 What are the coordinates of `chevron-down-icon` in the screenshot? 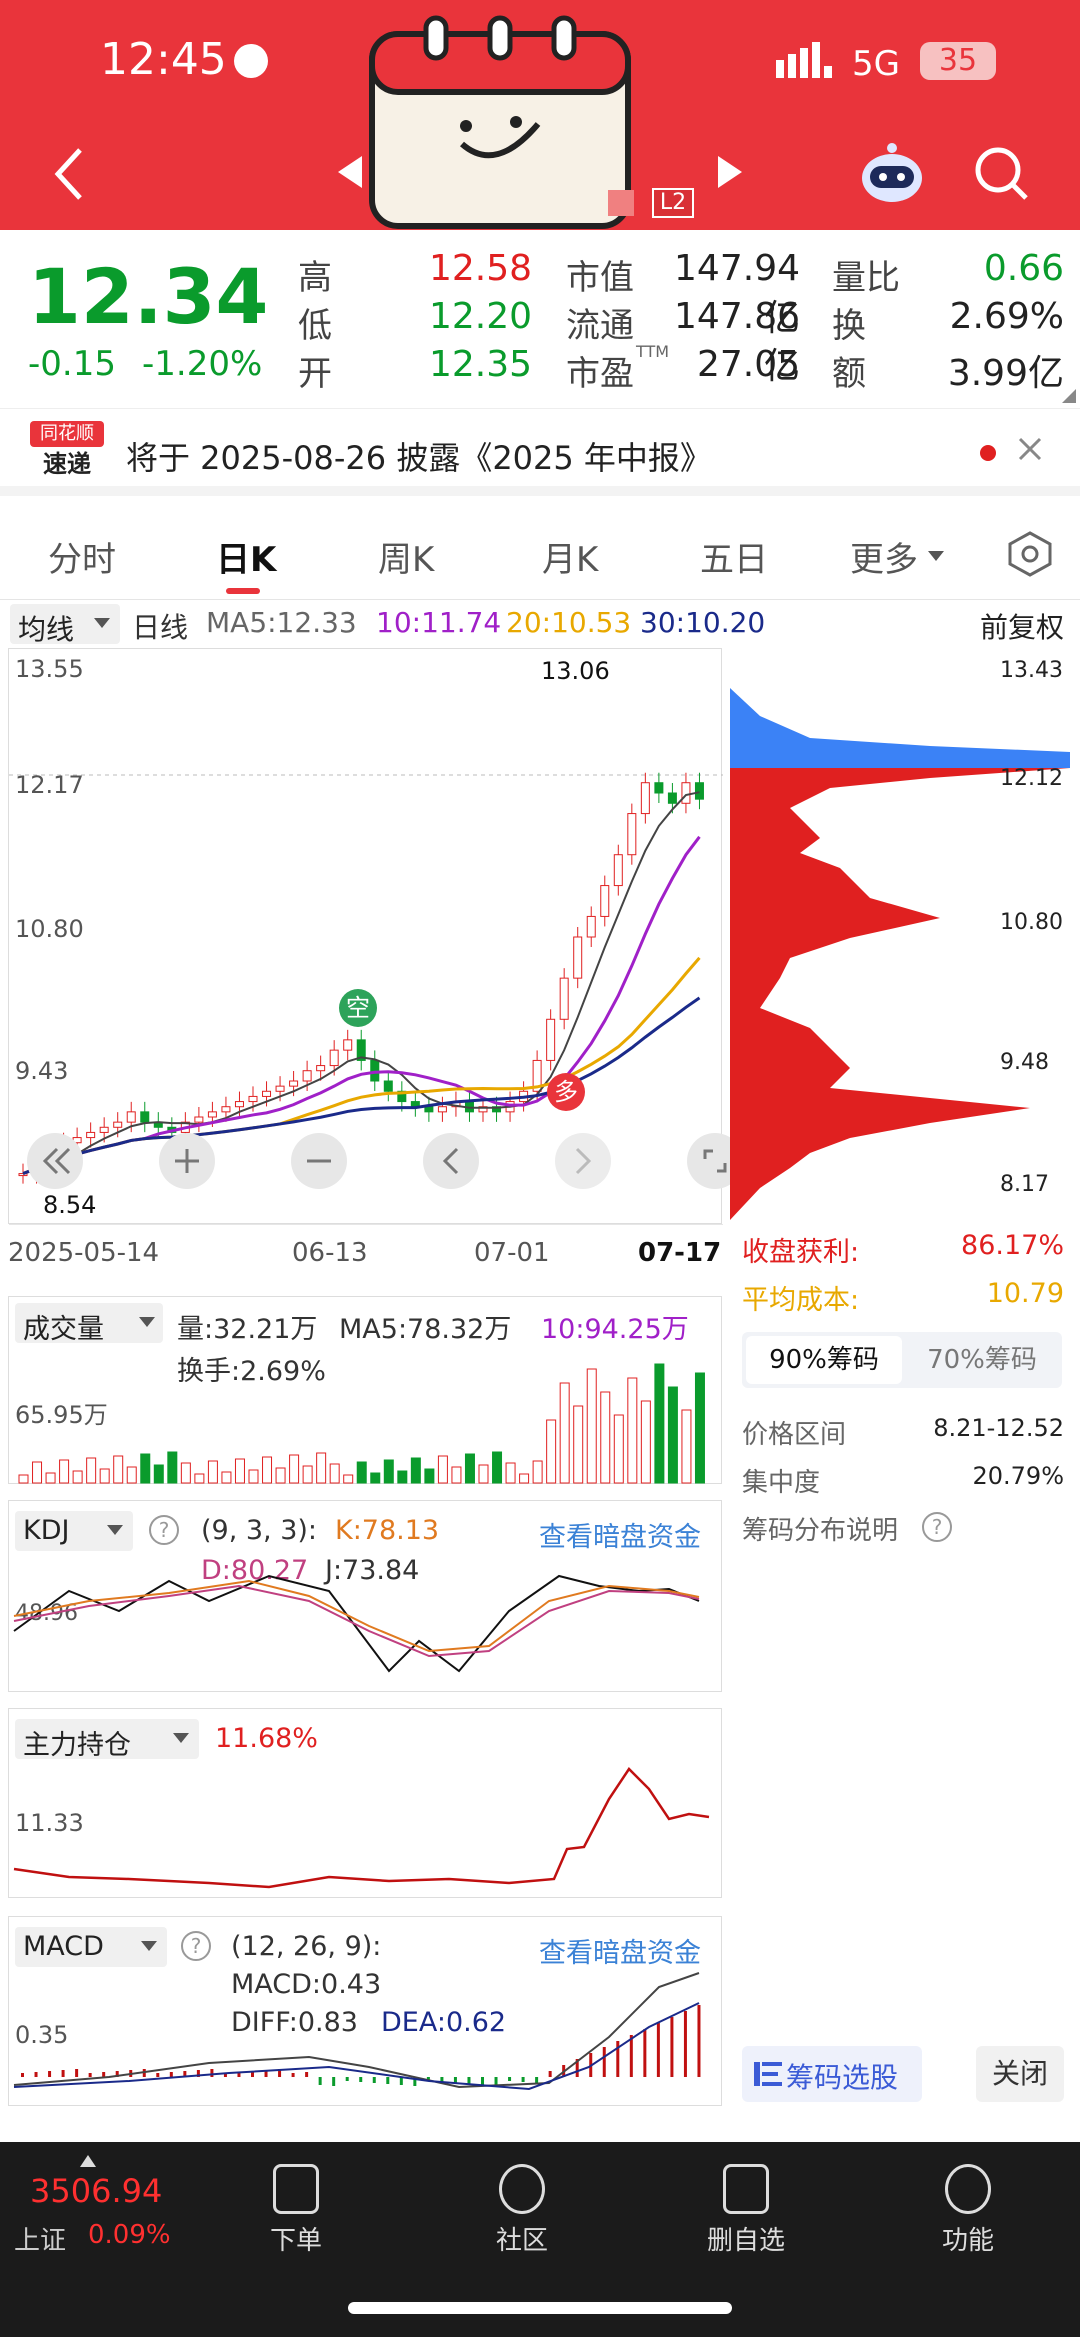 It's located at (936, 554).